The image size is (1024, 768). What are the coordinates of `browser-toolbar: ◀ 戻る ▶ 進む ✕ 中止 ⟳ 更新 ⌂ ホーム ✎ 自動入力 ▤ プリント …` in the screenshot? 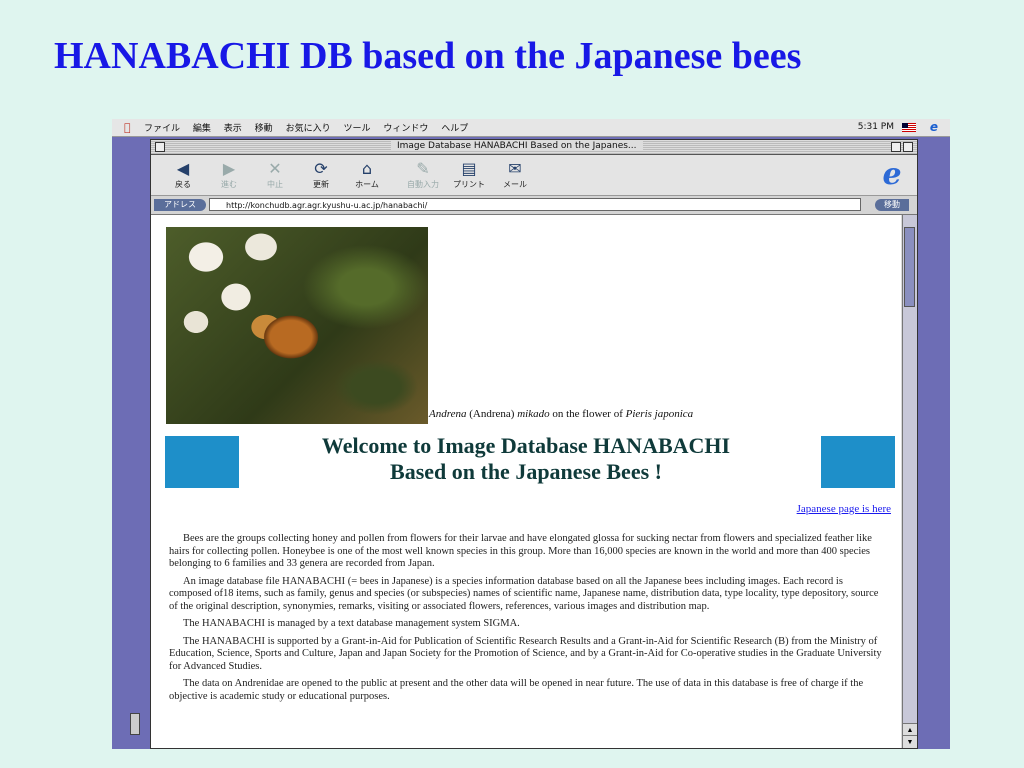 It's located at (534, 175).